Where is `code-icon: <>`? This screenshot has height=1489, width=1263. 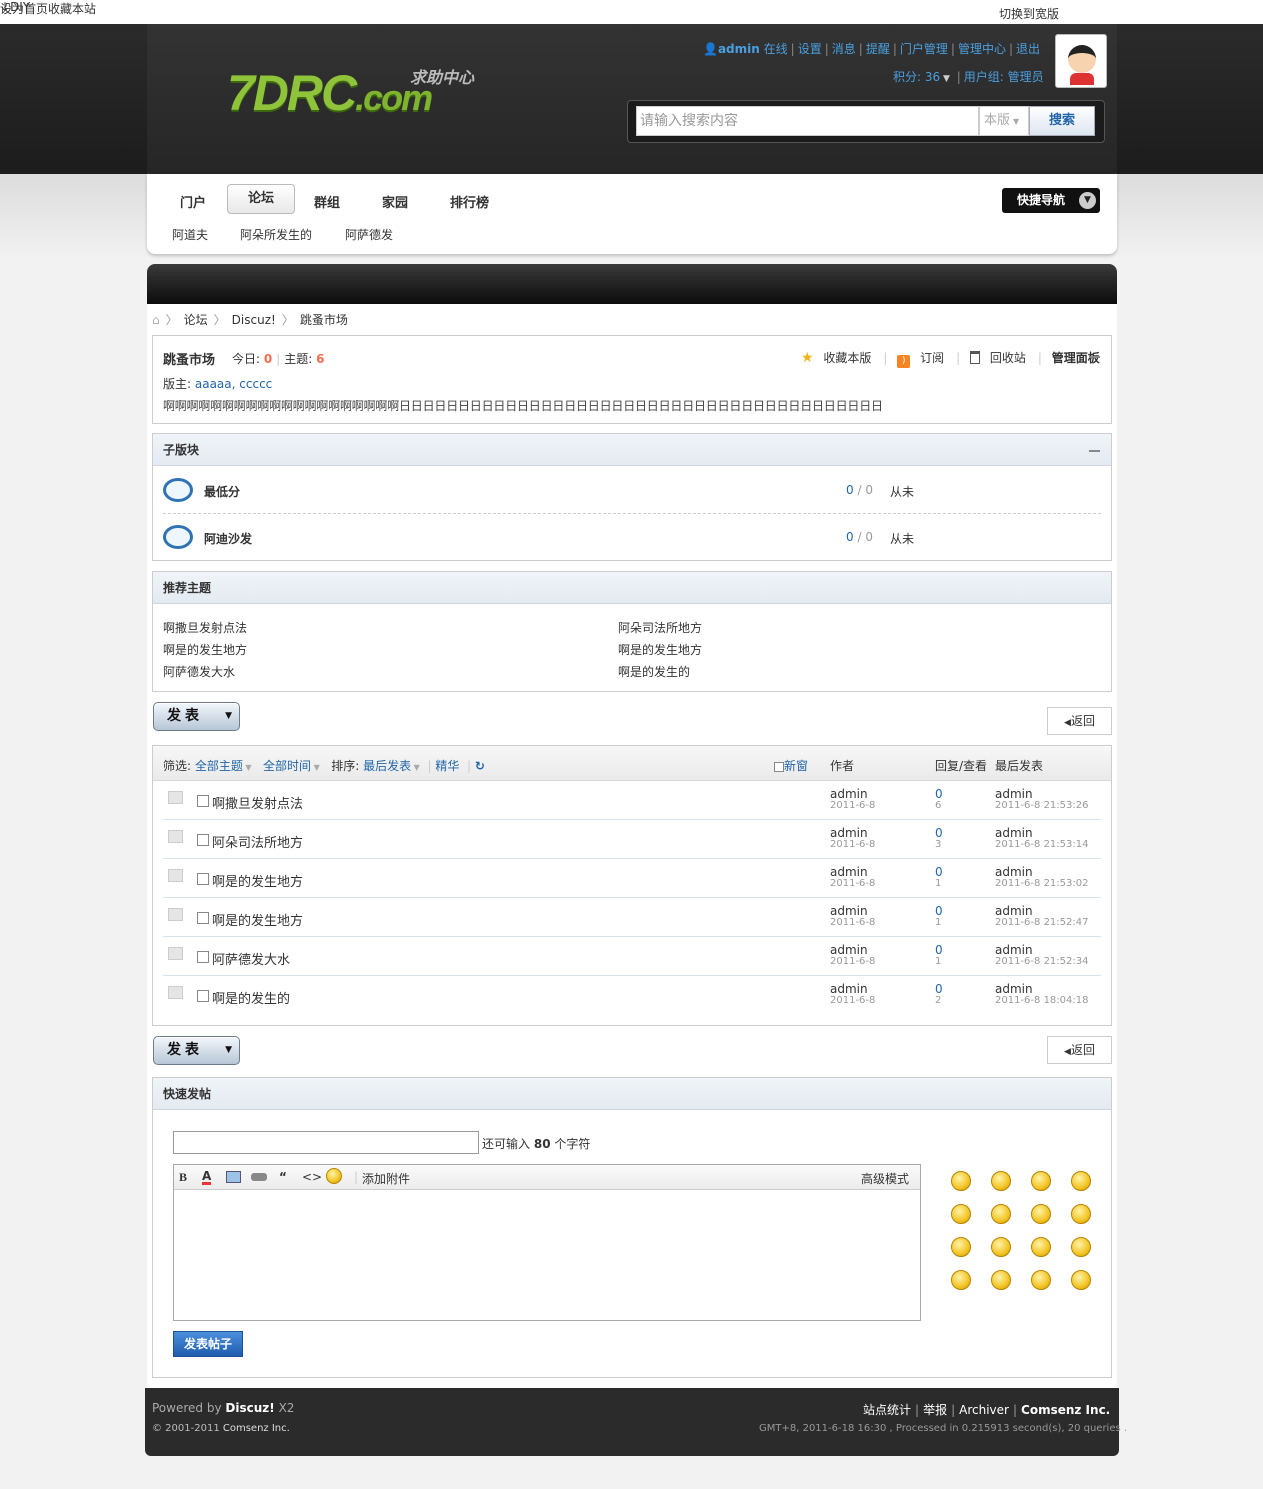 code-icon: <> is located at coordinates (312, 1177).